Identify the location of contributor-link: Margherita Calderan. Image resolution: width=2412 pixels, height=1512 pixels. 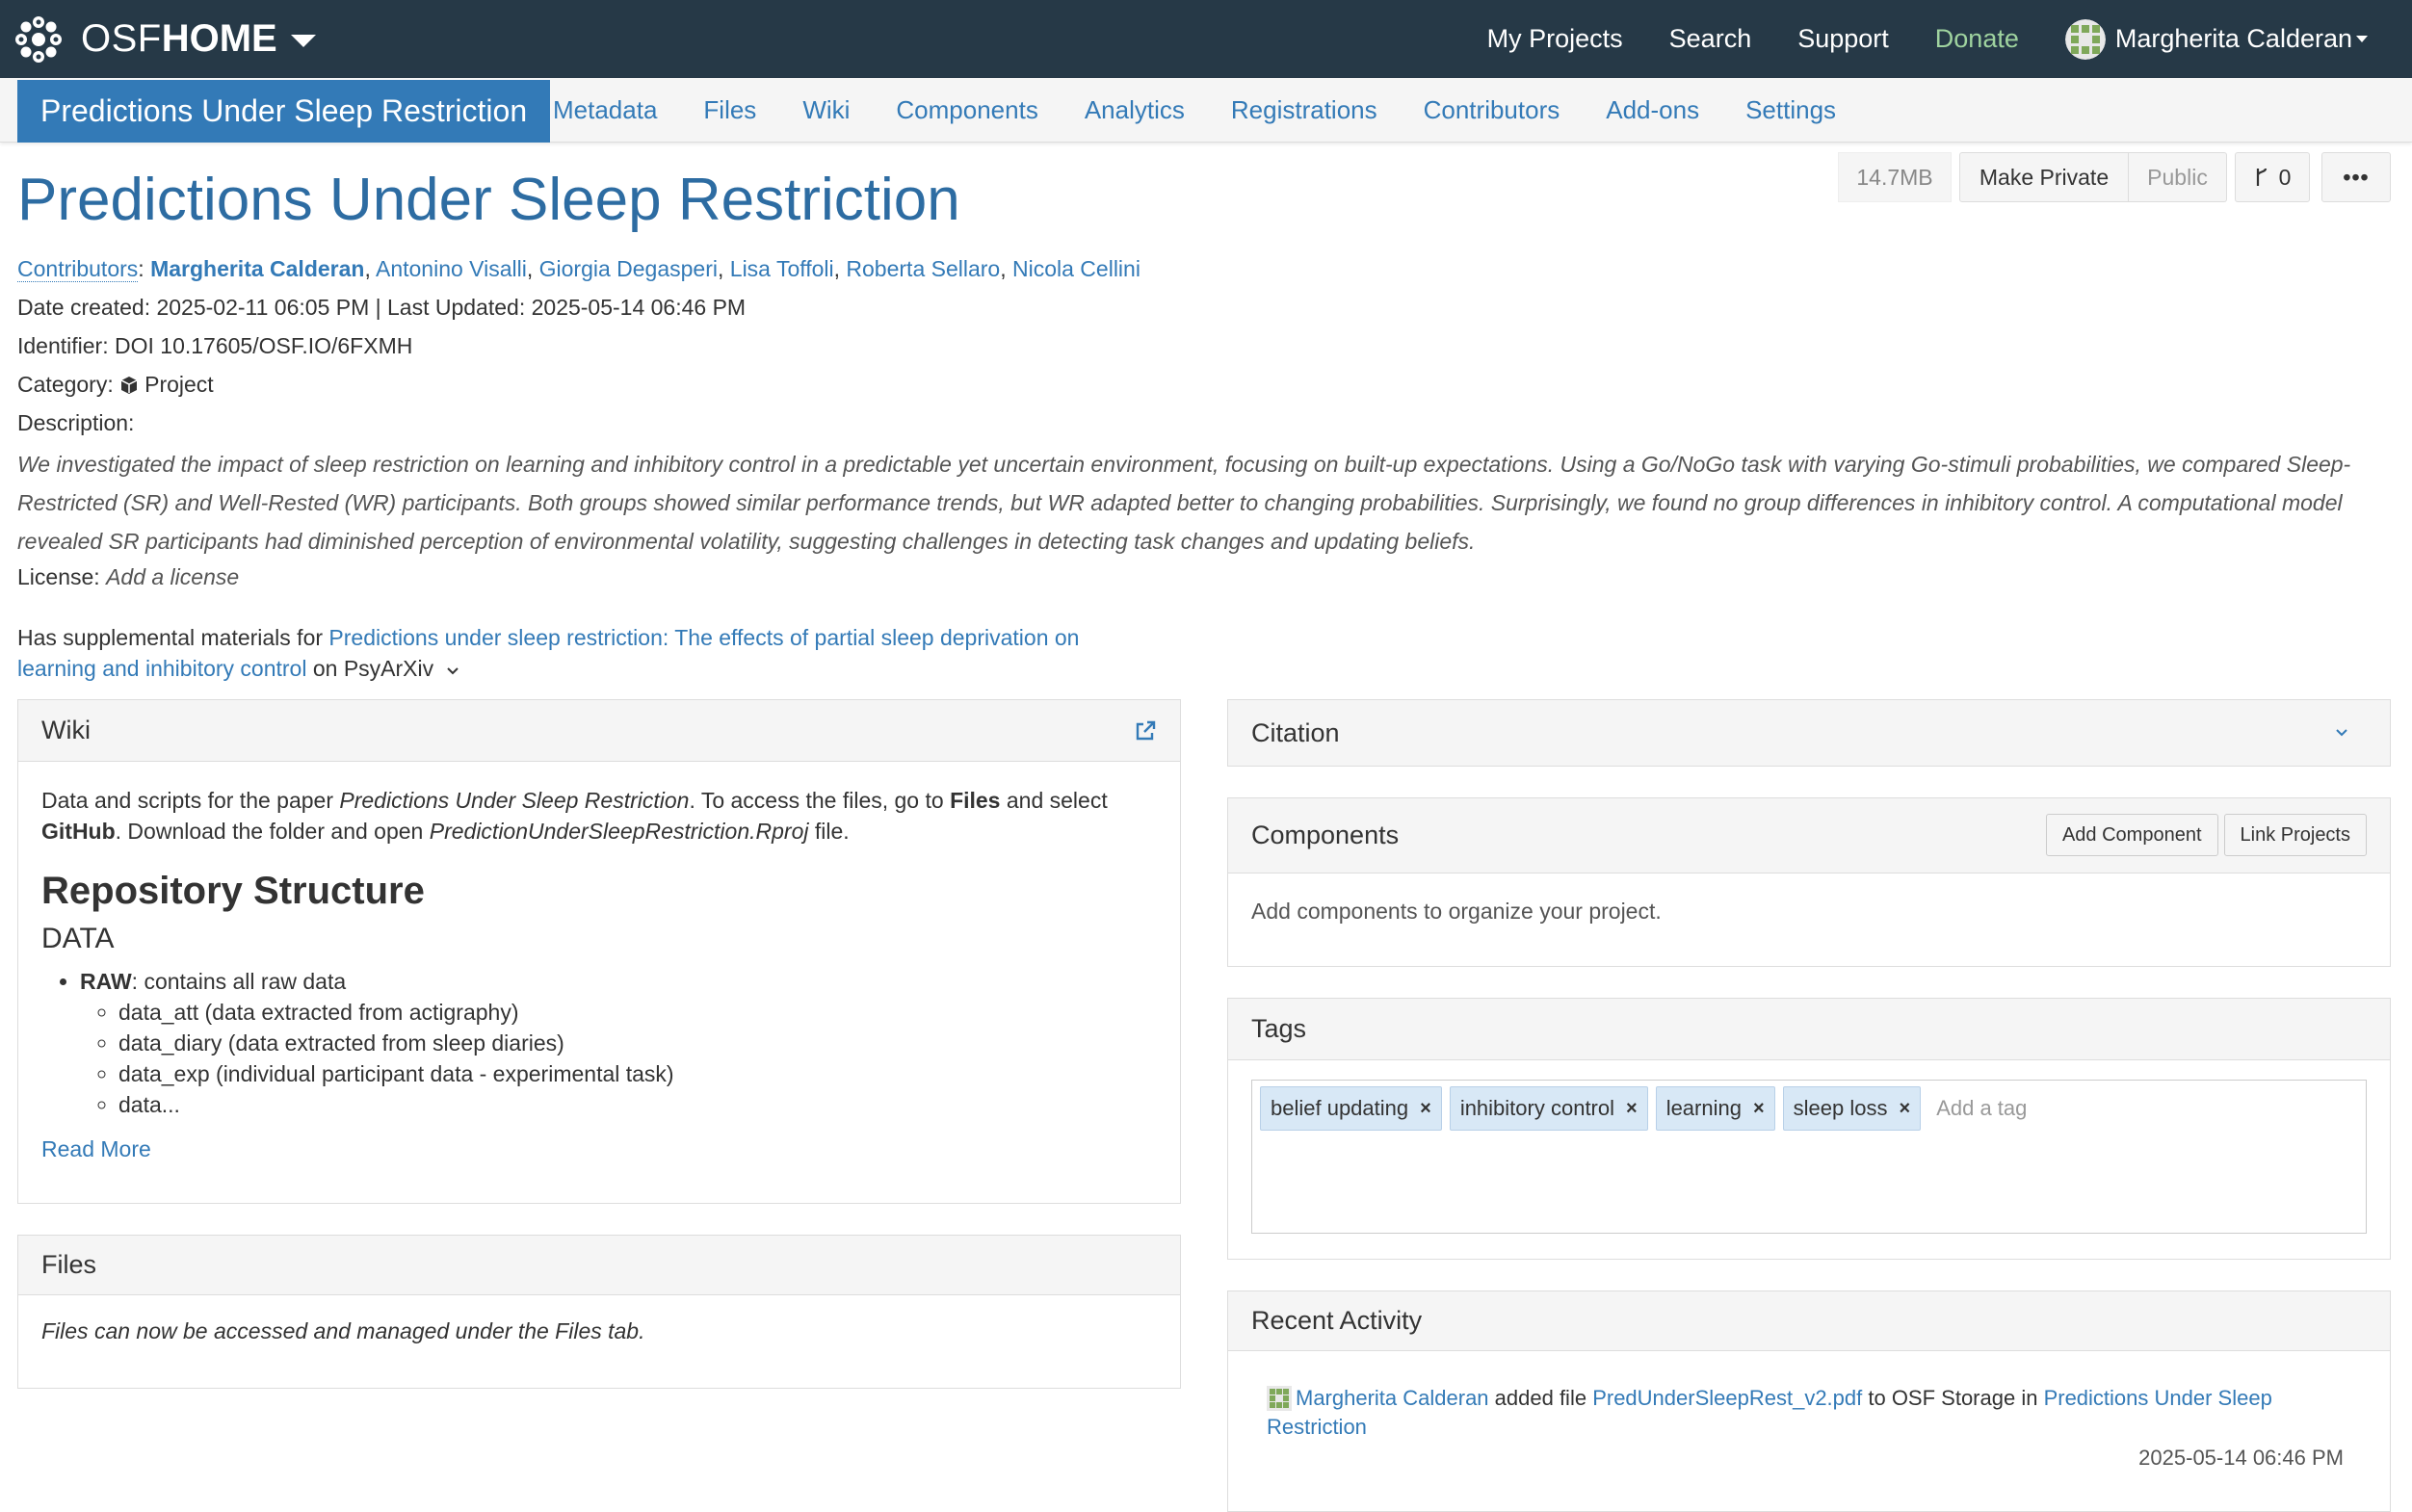
(257, 268).